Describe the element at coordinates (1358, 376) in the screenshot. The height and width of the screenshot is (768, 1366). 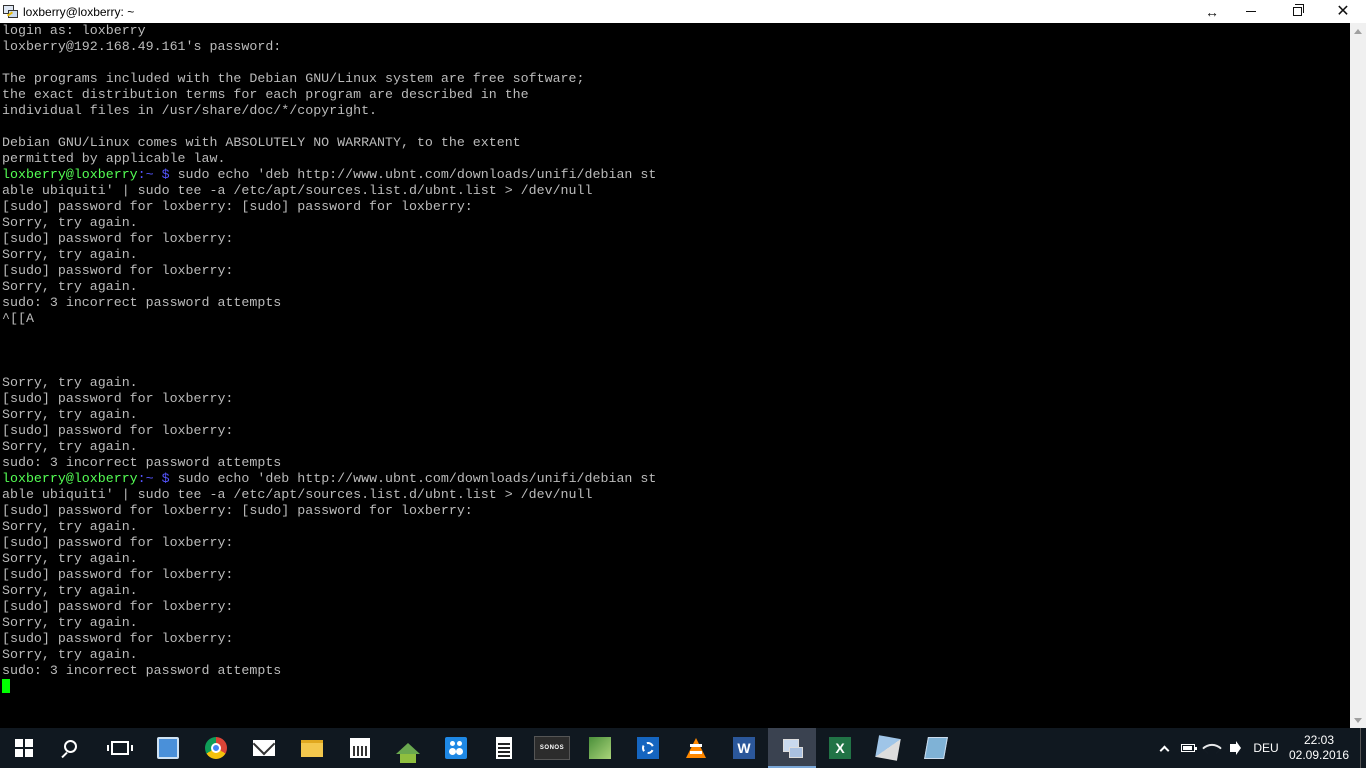
I see `vertical-scrollbar` at that location.